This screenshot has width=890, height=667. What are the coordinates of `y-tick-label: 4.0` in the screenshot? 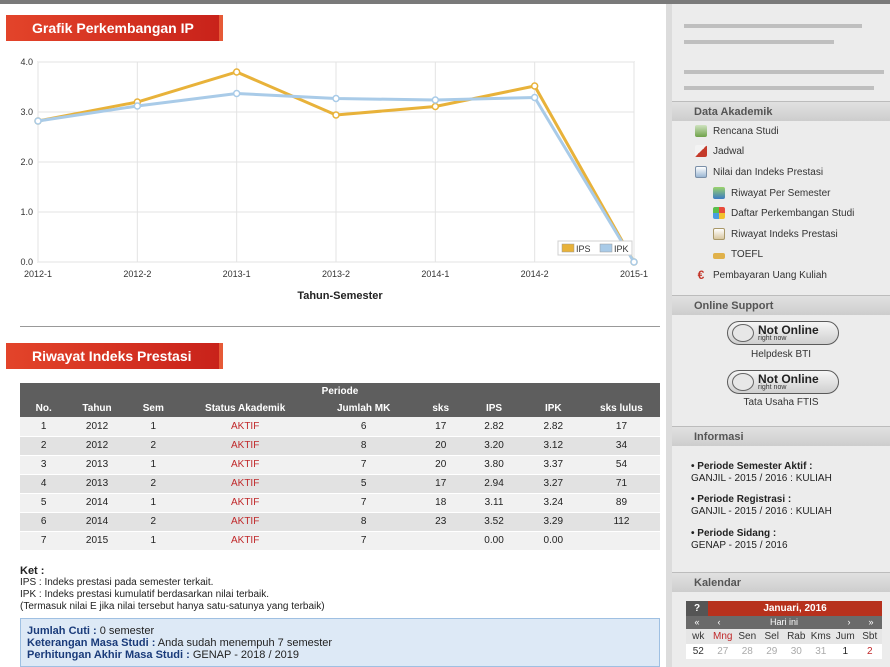 It's located at (26, 62).